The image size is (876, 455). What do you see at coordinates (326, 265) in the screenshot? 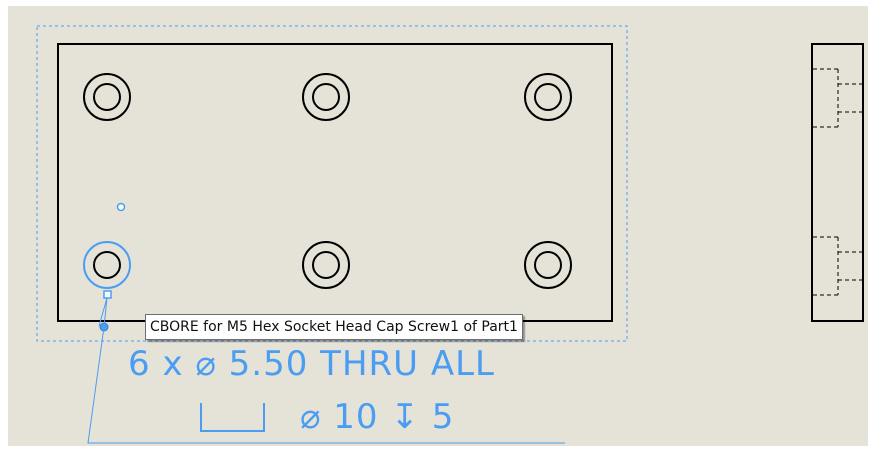
I see `cbore-hole-bottom-middle` at bounding box center [326, 265].